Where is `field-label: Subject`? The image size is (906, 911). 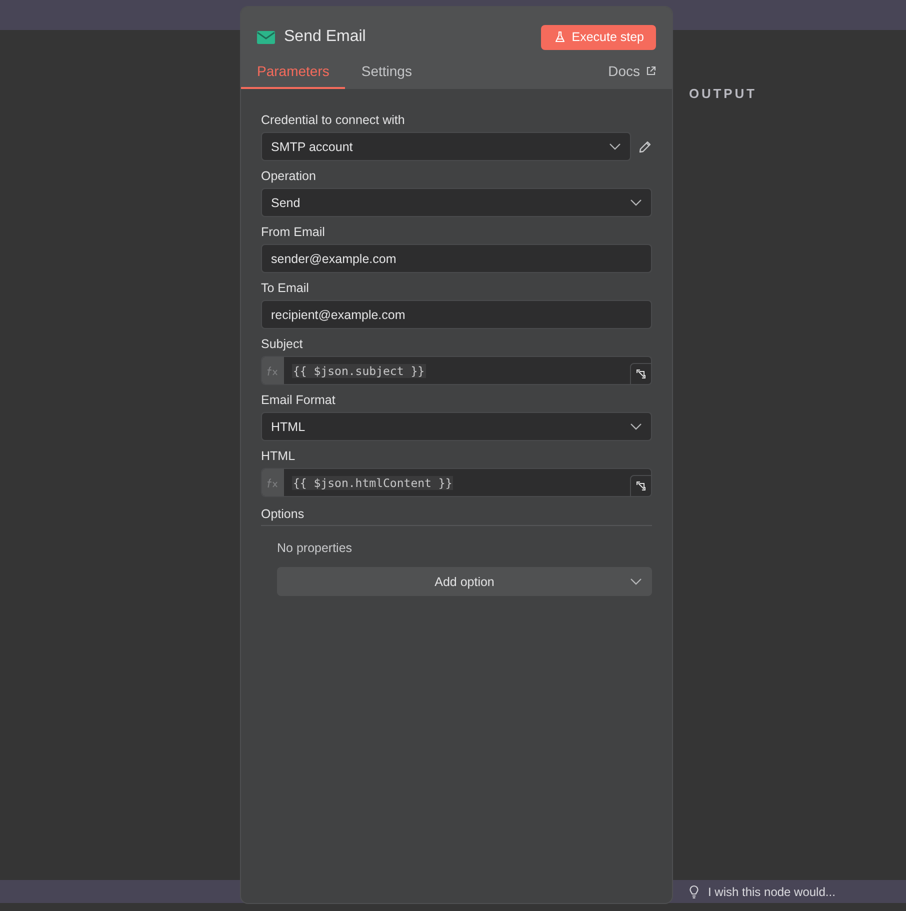 field-label: Subject is located at coordinates (282, 345).